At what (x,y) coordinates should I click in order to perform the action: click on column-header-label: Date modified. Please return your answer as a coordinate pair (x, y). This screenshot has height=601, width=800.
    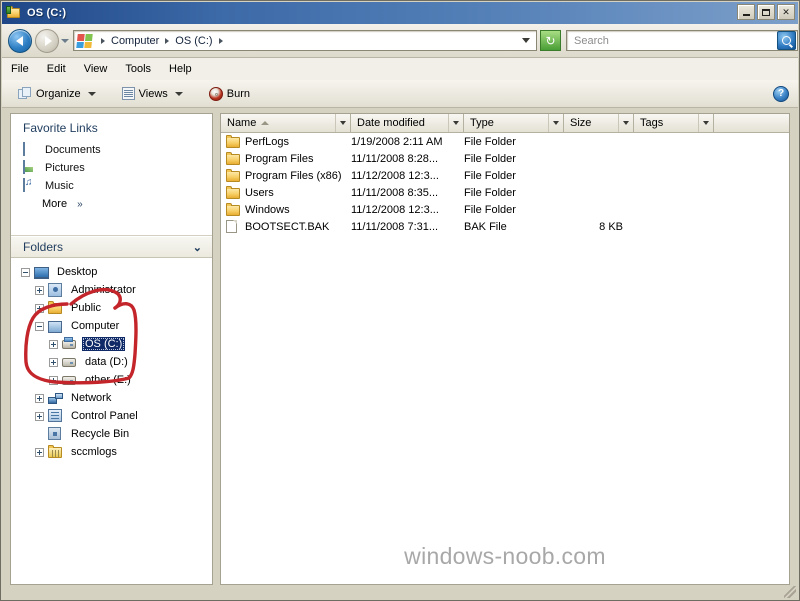
    Looking at the image, I should click on (391, 123).